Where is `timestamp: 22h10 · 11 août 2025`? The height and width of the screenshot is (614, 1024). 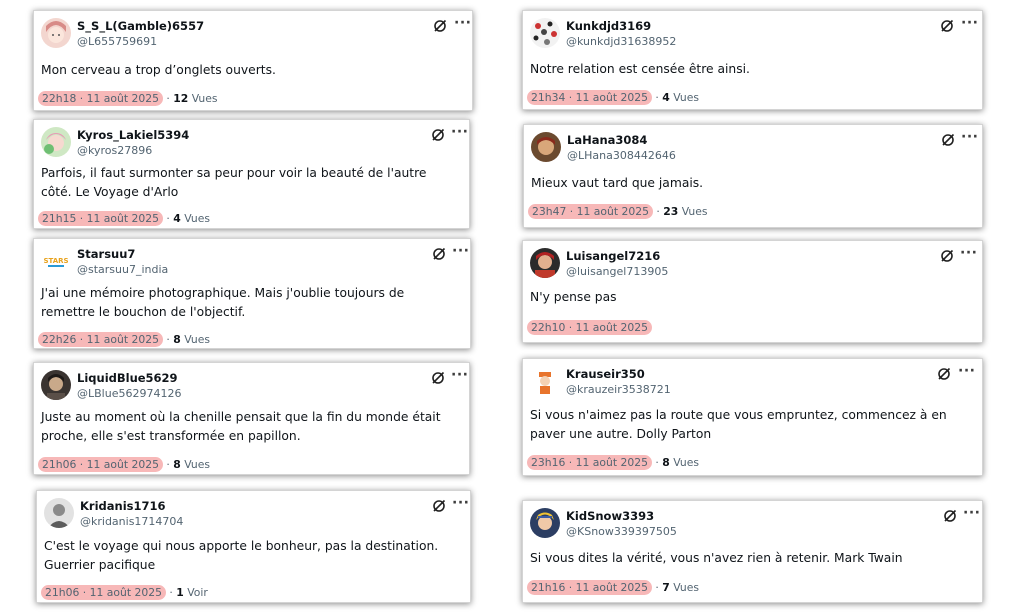 timestamp: 22h10 · 11 août 2025 is located at coordinates (589, 327).